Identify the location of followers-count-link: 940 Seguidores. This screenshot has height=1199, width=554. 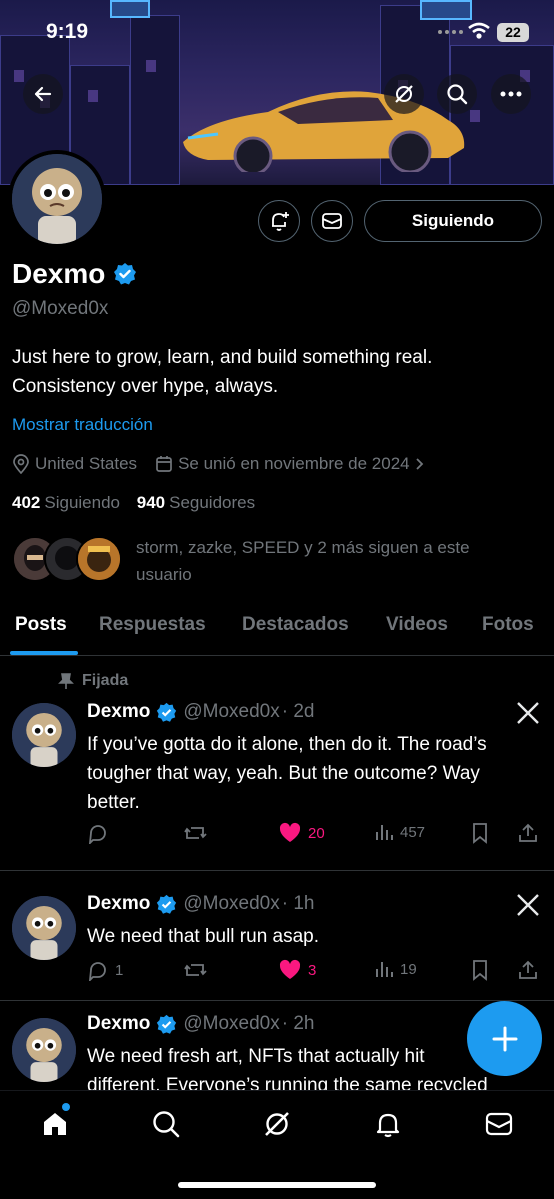
(196, 502).